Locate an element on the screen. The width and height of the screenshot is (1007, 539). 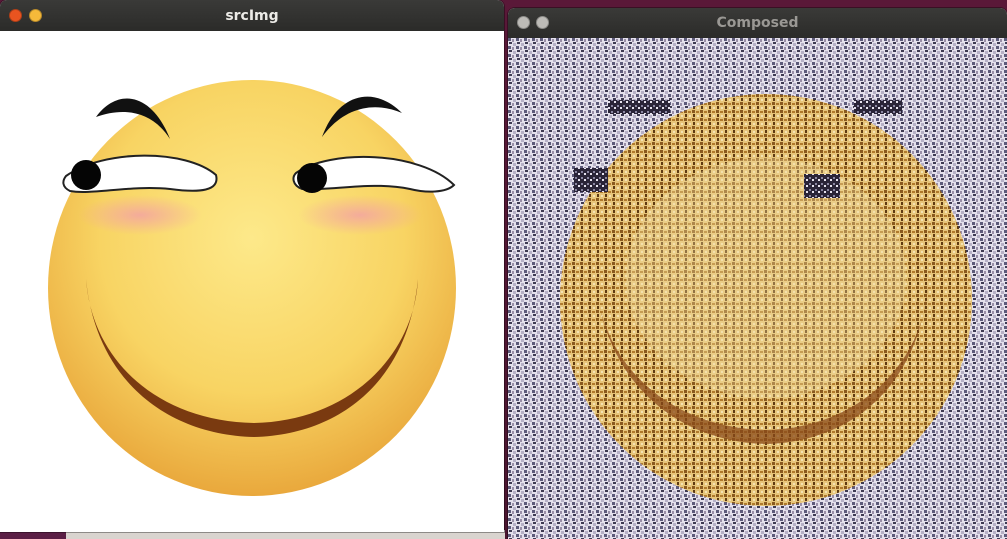
composed-titlebar: Composed is located at coordinates (757, 23).